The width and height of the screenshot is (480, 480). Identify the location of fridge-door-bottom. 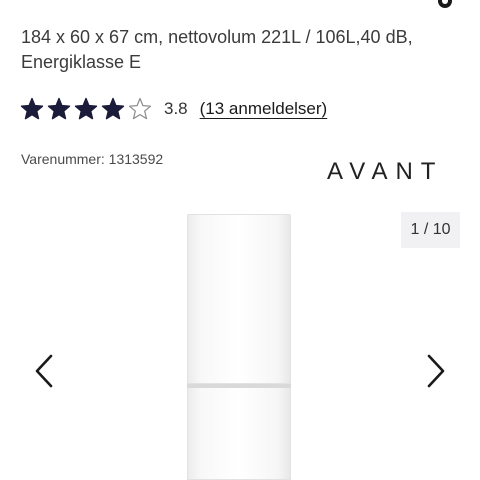
(239, 434).